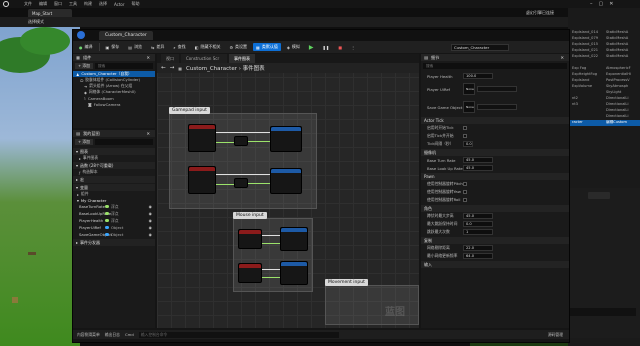 This screenshot has width=640, height=346. Describe the element at coordinates (469, 89) in the screenshot. I see `player-uiref-thumbnail: None` at that location.